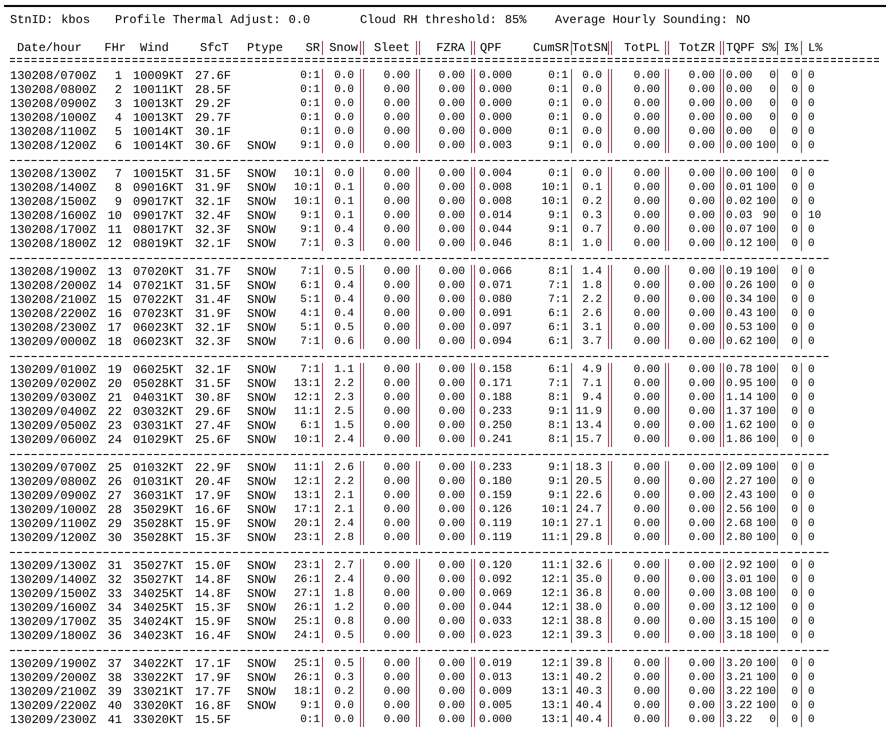 Image resolution: width=886 pixels, height=729 pixels. Describe the element at coordinates (739, 328) in the screenshot. I see `table-cell: 0.53` at that location.